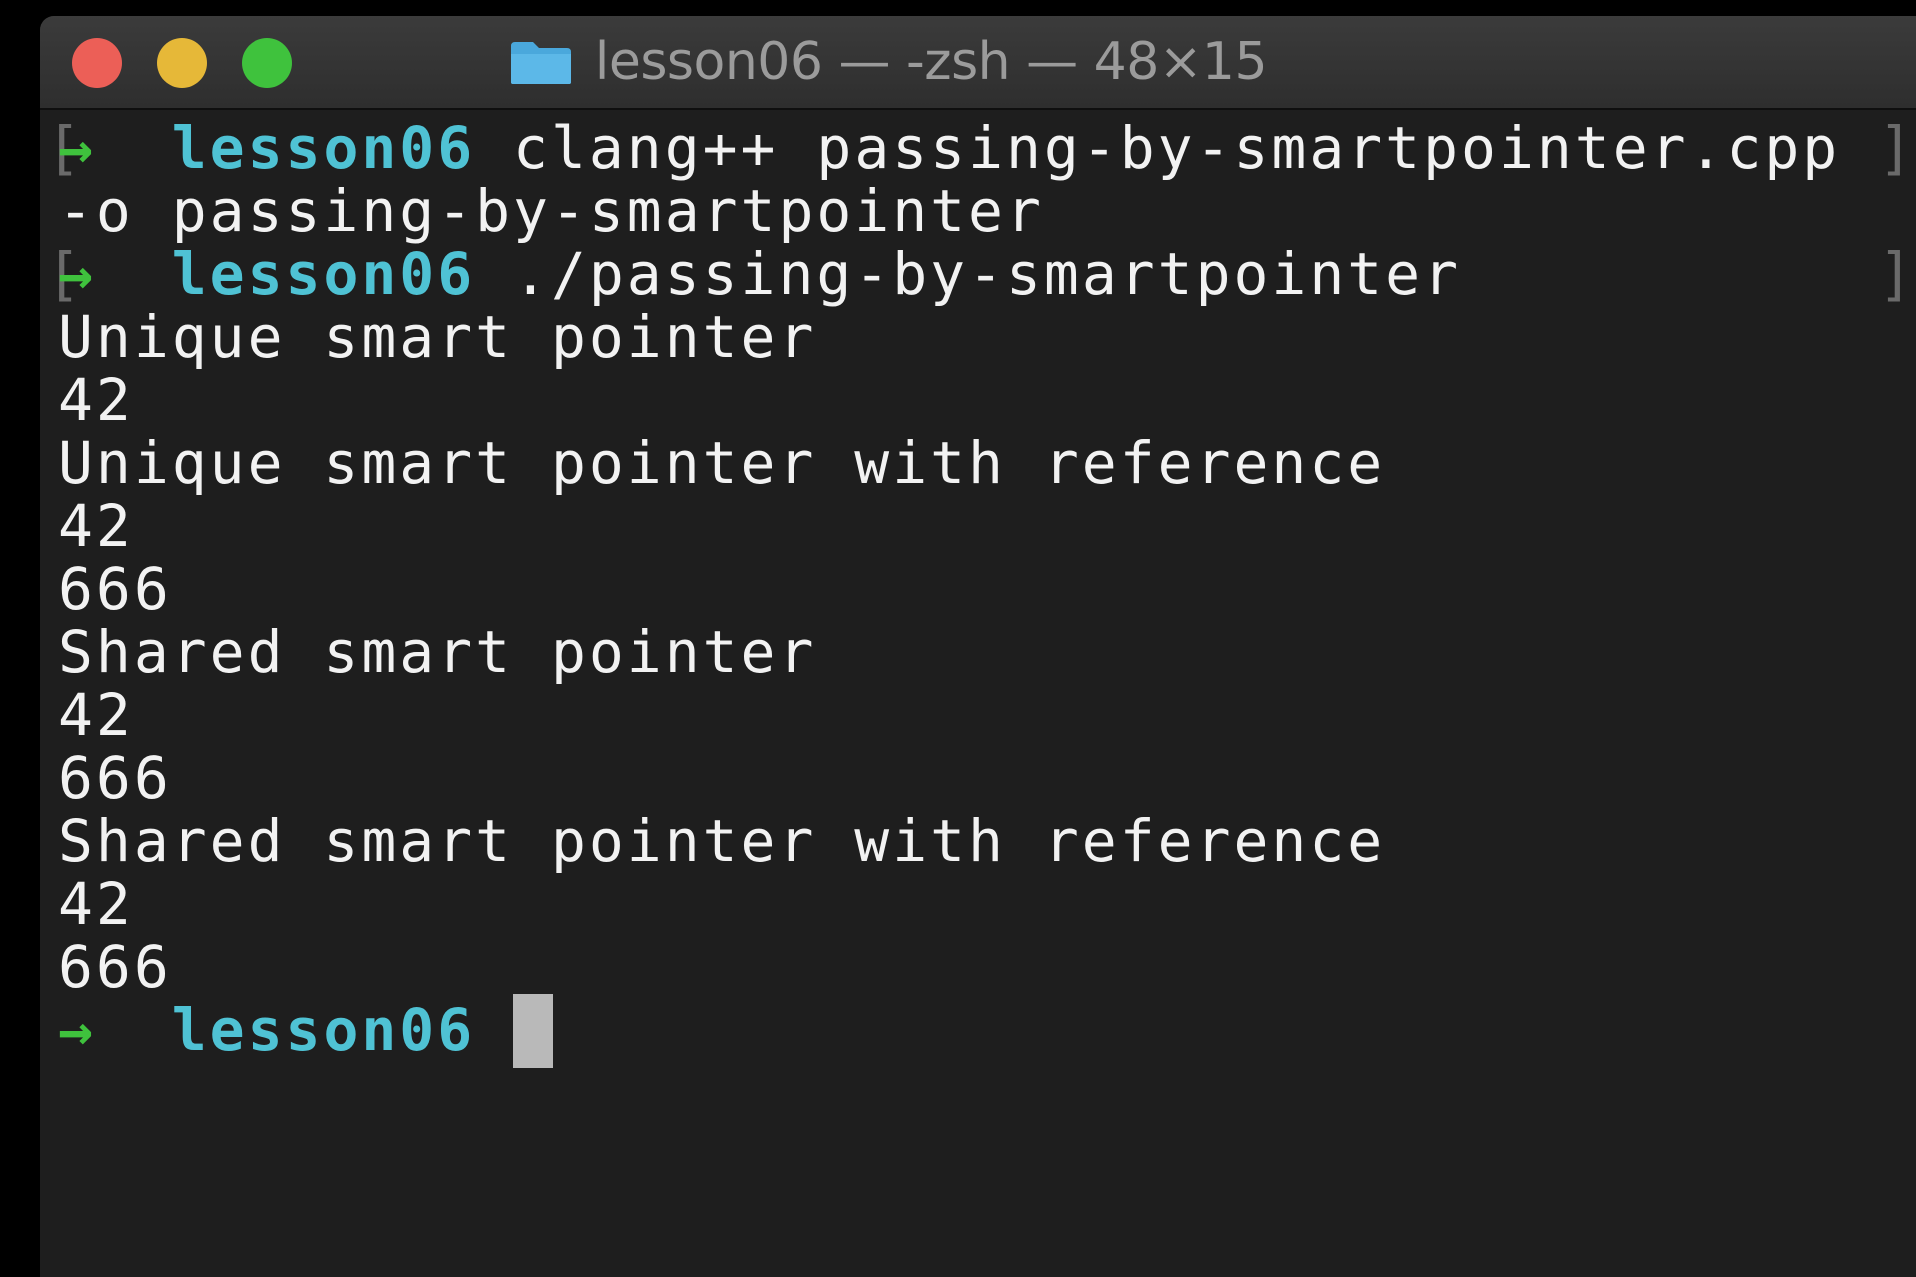 This screenshot has width=1916, height=1277. Describe the element at coordinates (722, 841) in the screenshot. I see `output-line: Shared smart pointer with reference` at that location.